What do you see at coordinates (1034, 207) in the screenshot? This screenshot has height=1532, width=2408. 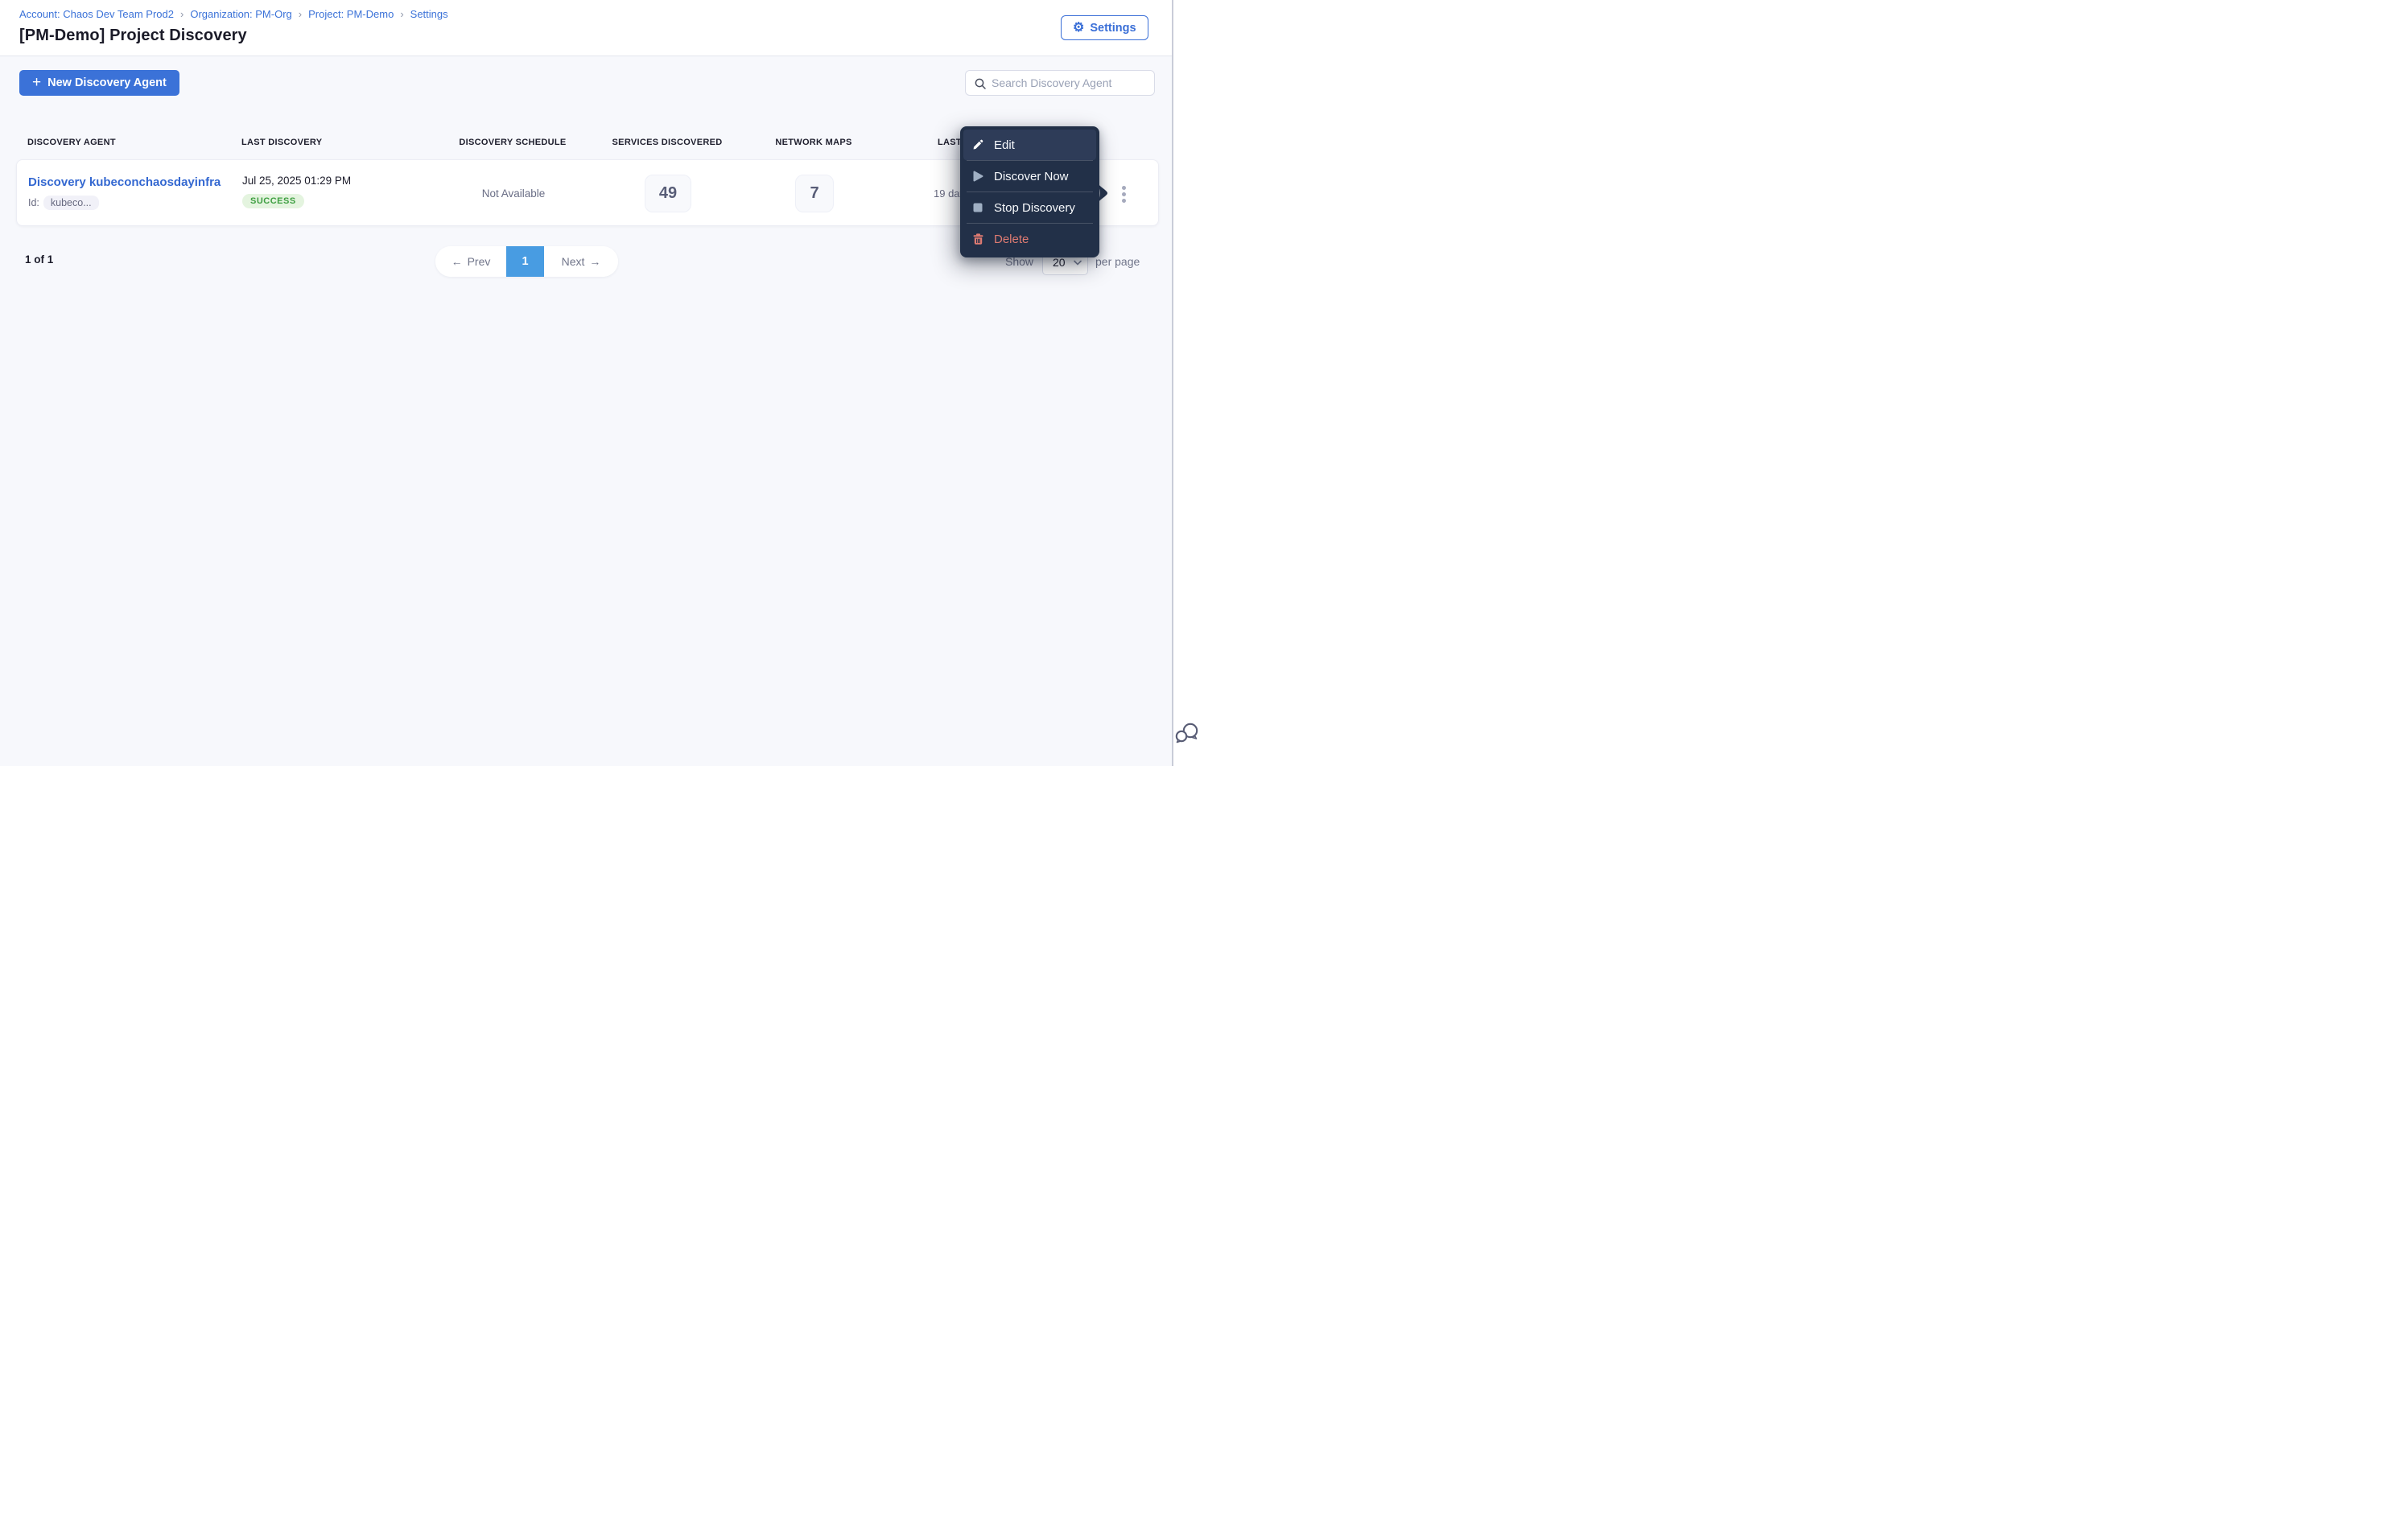 I see `menu-item-stop-discovery-label: Stop Discovery` at bounding box center [1034, 207].